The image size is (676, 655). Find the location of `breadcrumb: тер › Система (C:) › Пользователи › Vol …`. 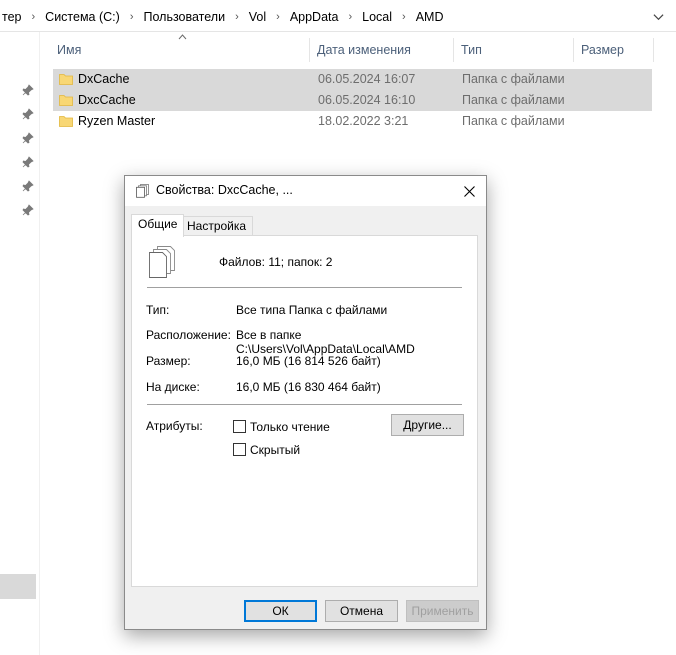

breadcrumb: тер › Система (C:) › Пользователи › Vol … is located at coordinates (222, 17).